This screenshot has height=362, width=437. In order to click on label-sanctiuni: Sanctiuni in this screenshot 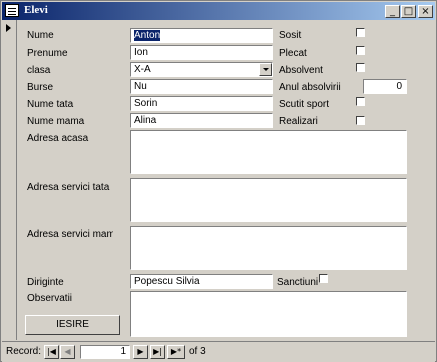, I will do `click(298, 282)`.